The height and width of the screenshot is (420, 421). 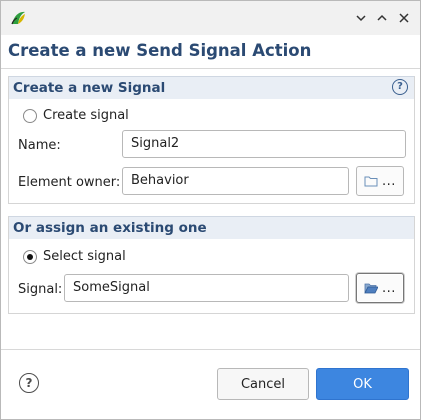 What do you see at coordinates (84, 256) in the screenshot?
I see `select-signal-radio-label: Select signal` at bounding box center [84, 256].